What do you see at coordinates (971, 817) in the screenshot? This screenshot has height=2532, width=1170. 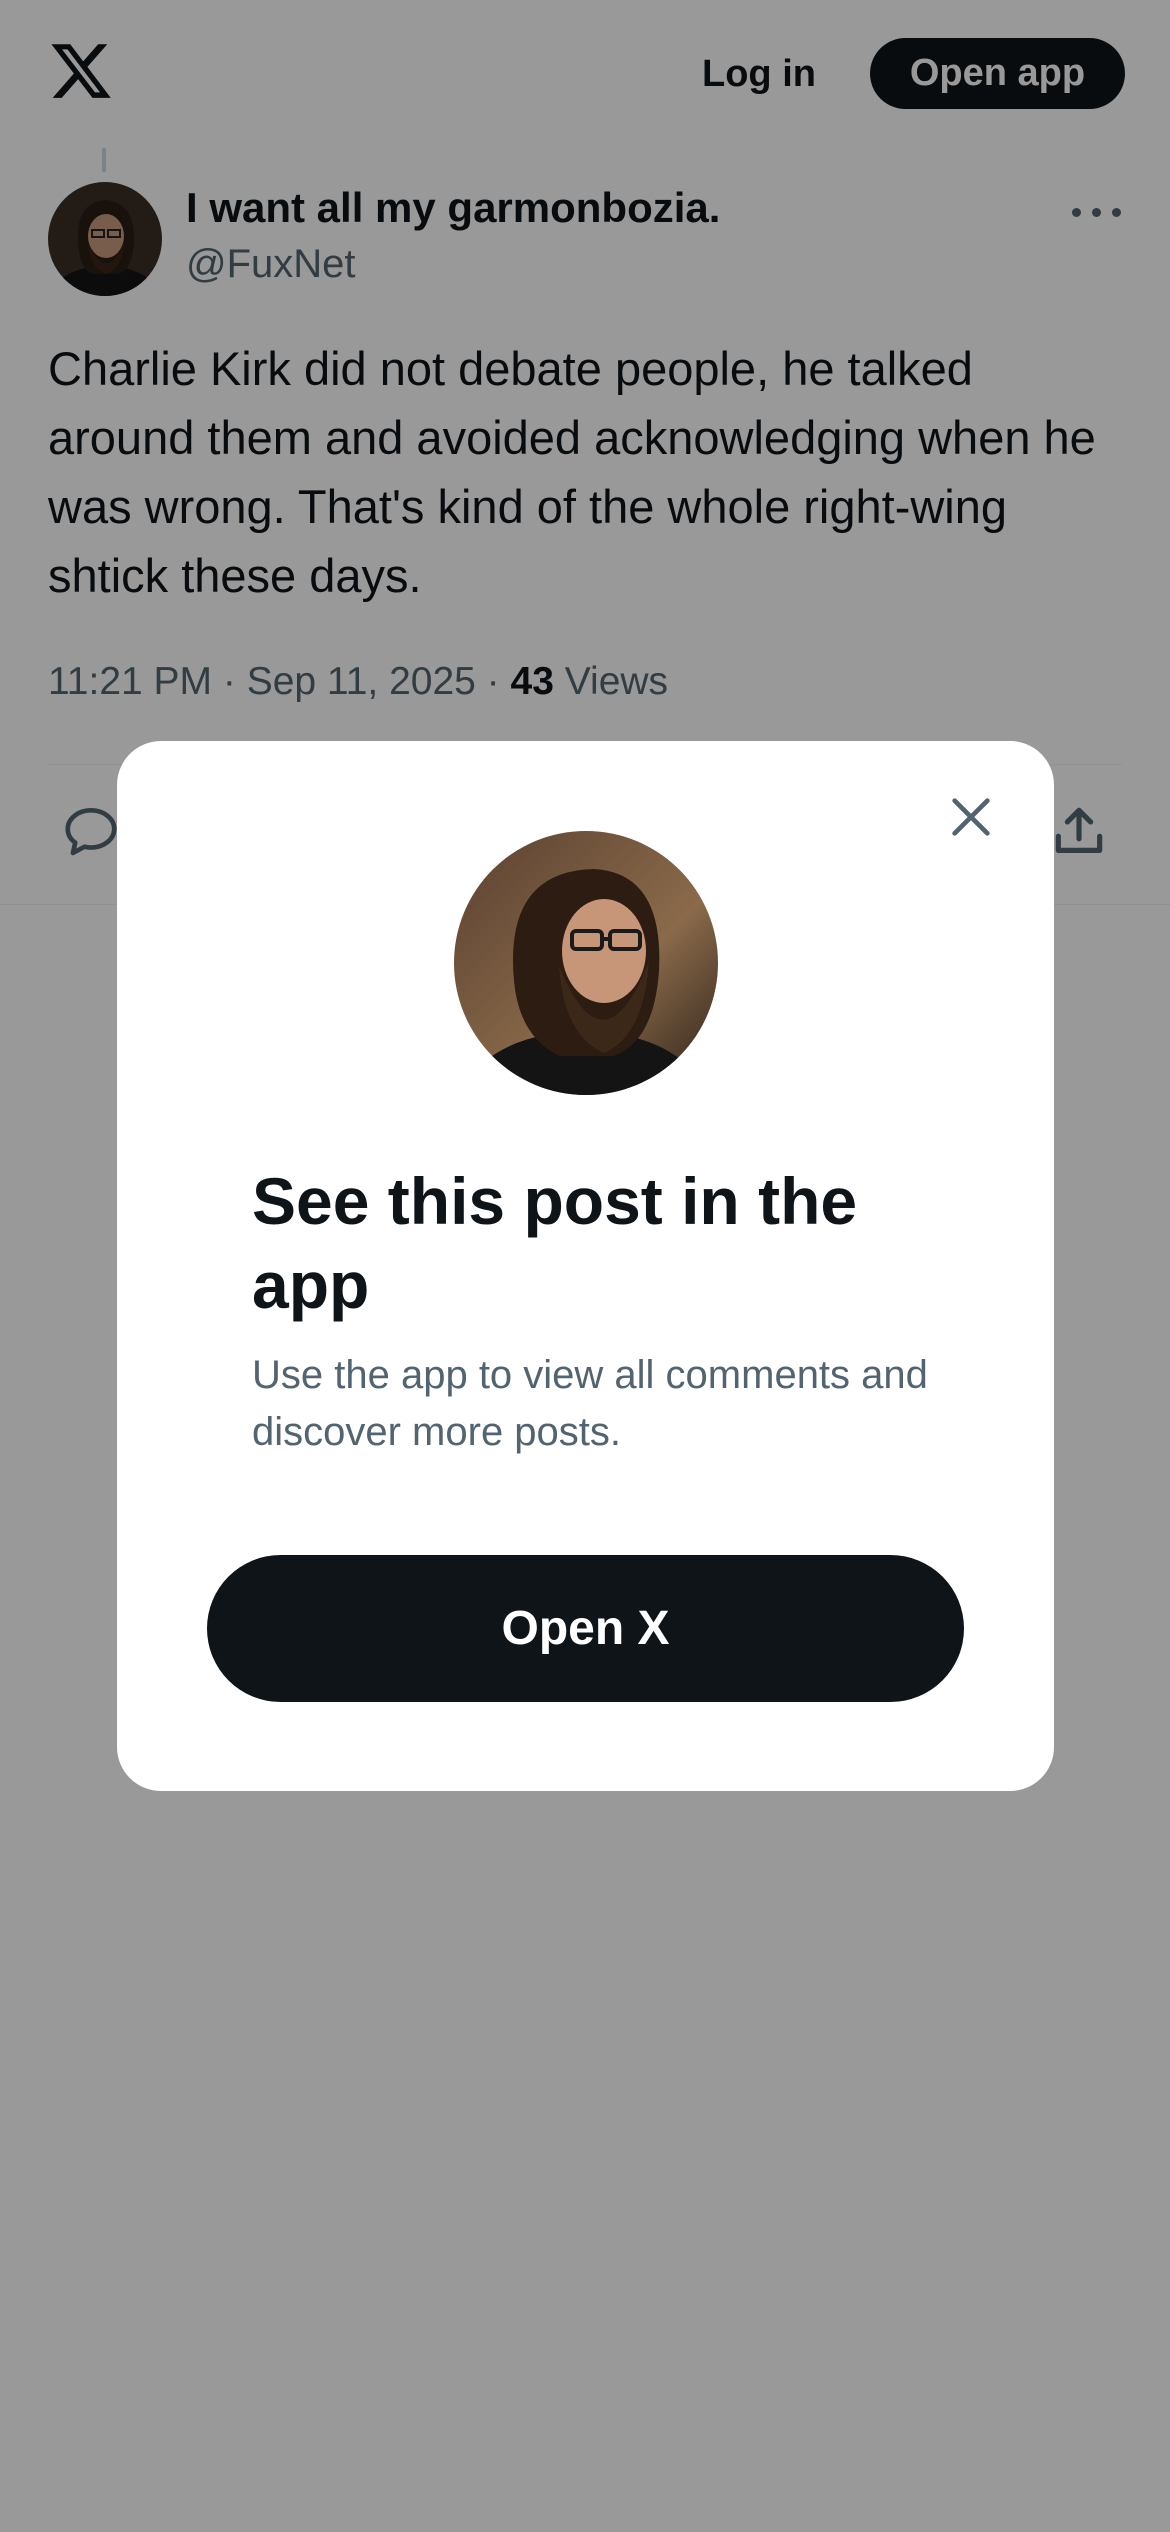 I see `close-icon` at bounding box center [971, 817].